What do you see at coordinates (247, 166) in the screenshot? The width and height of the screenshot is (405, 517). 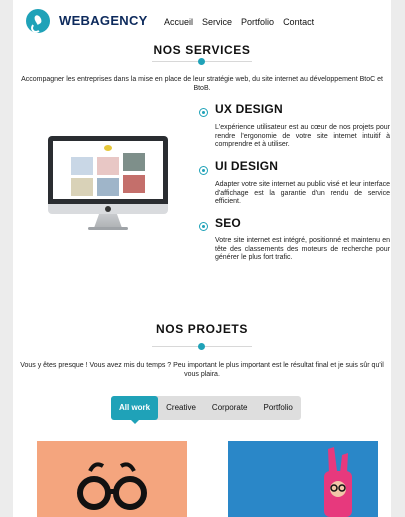 I see `service-title-ui: UI DESIGN` at bounding box center [247, 166].